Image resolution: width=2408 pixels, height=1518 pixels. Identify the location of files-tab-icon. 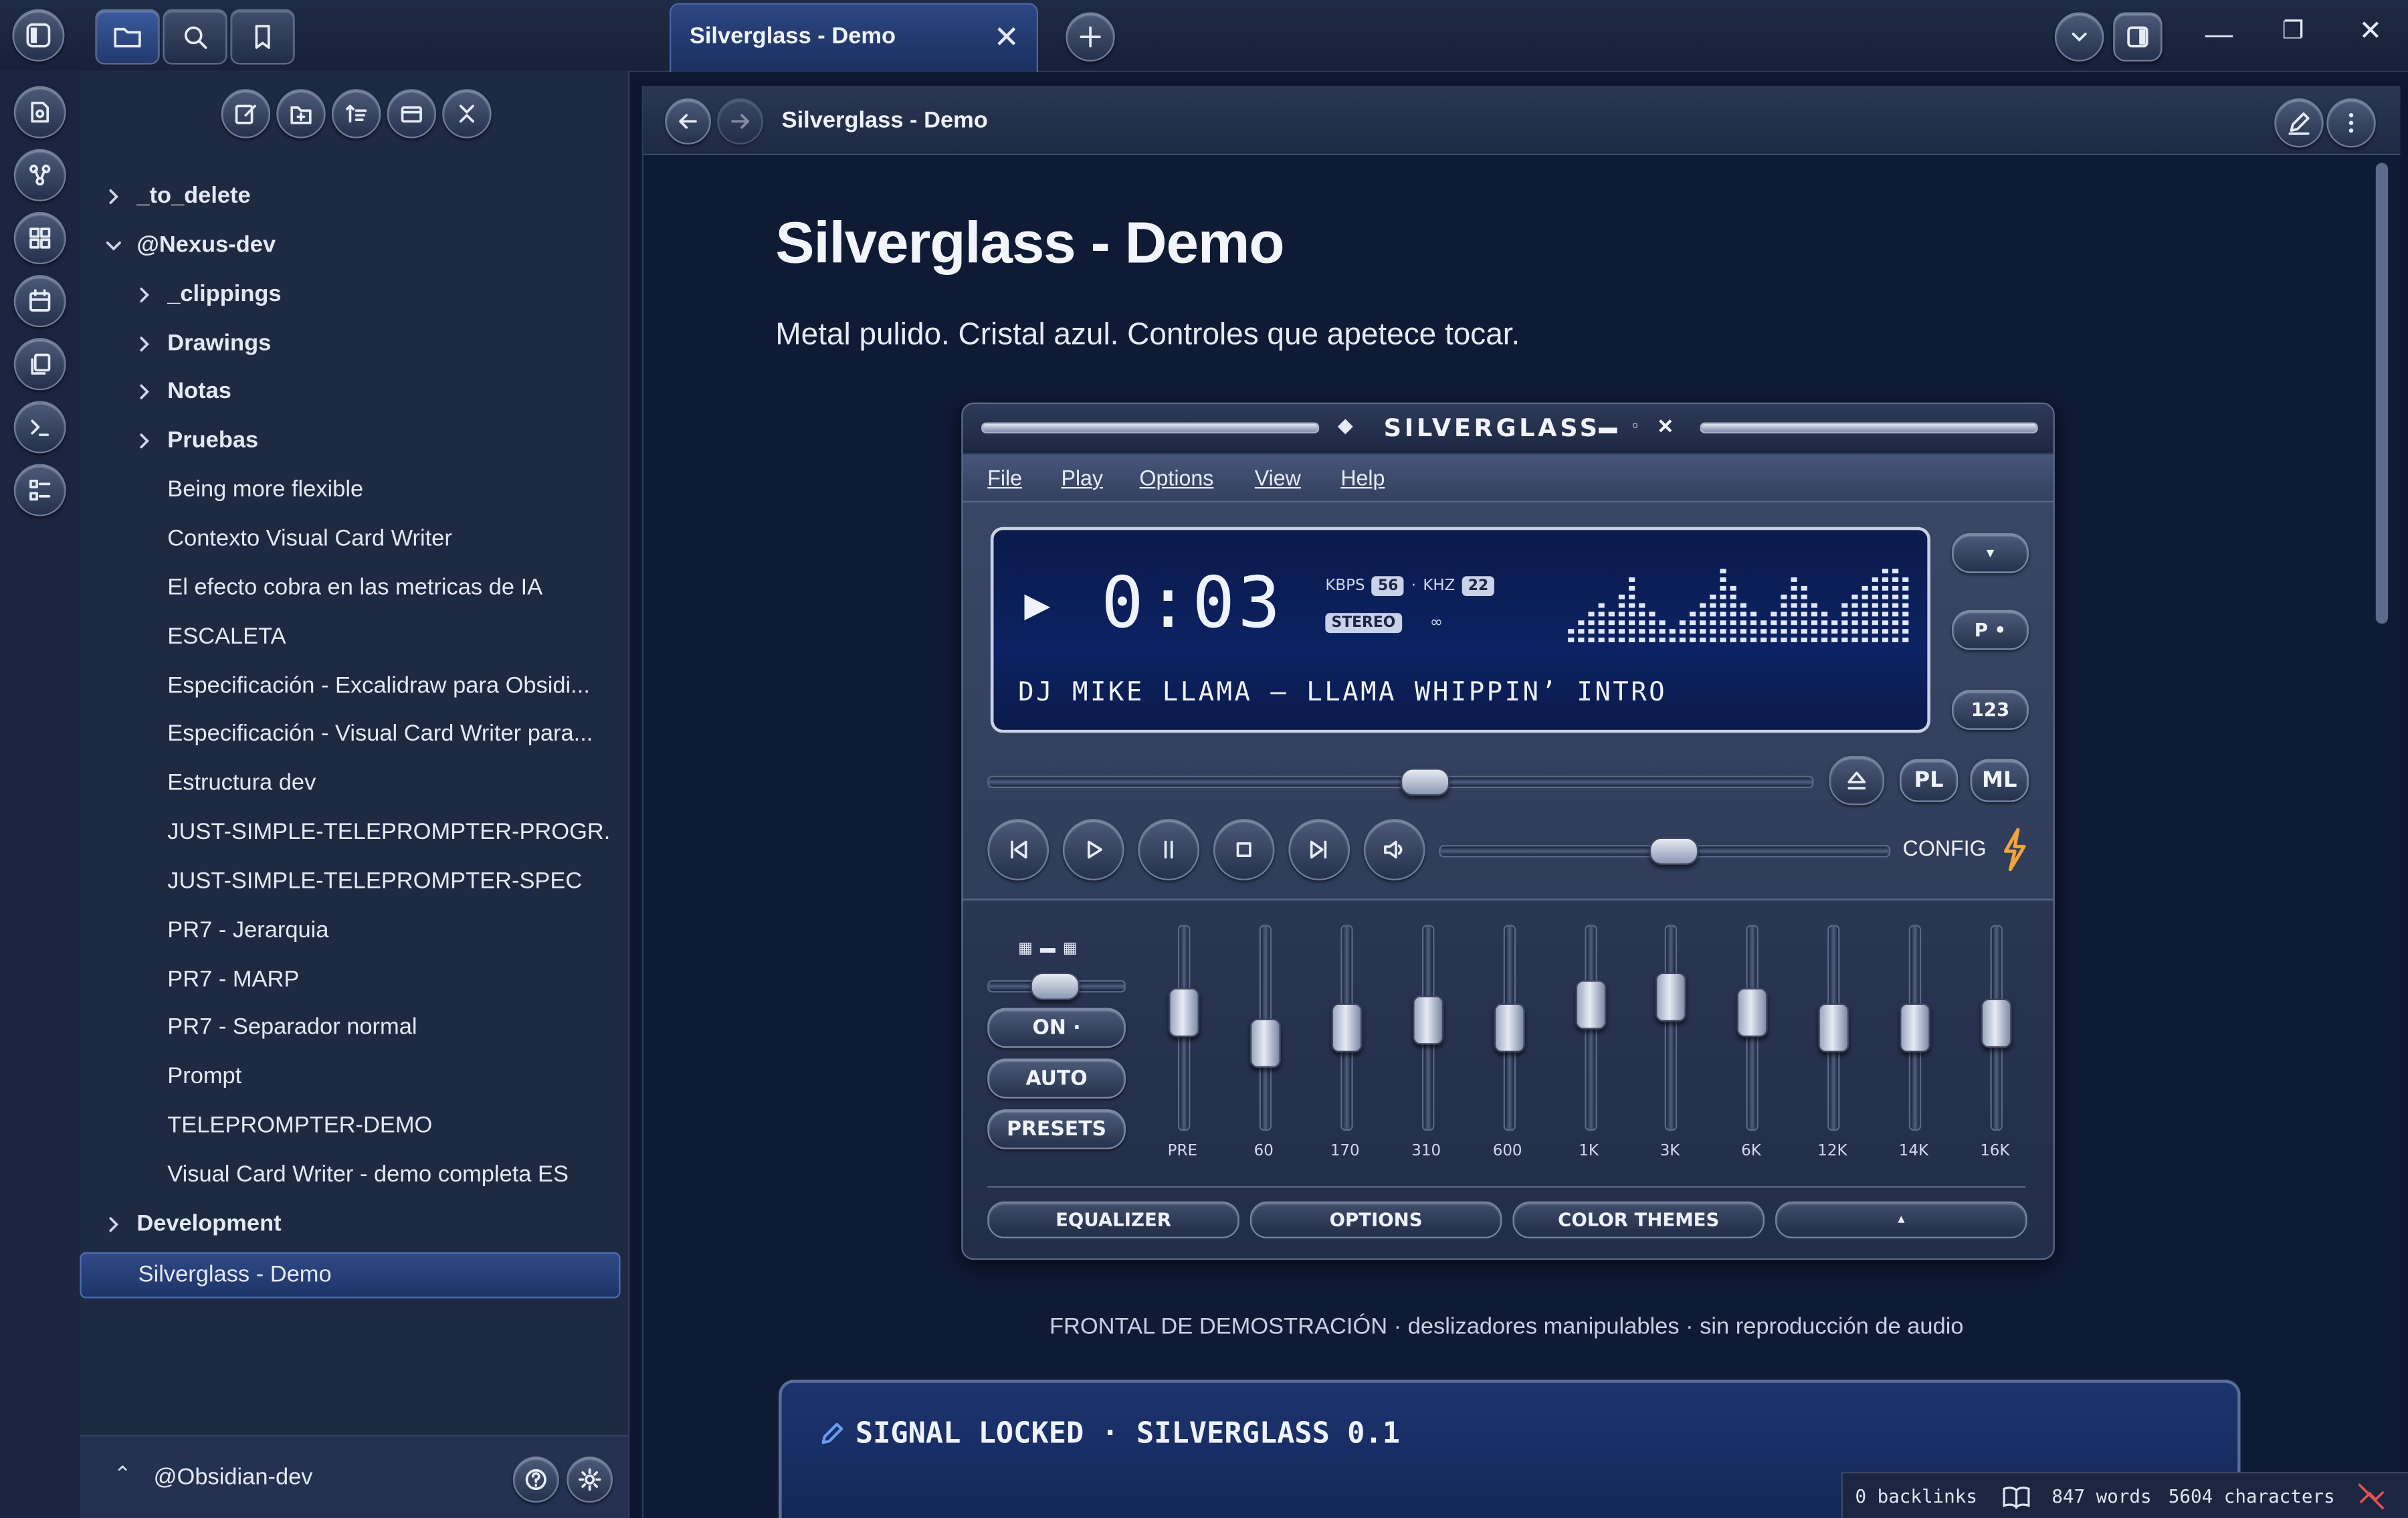
(127, 37).